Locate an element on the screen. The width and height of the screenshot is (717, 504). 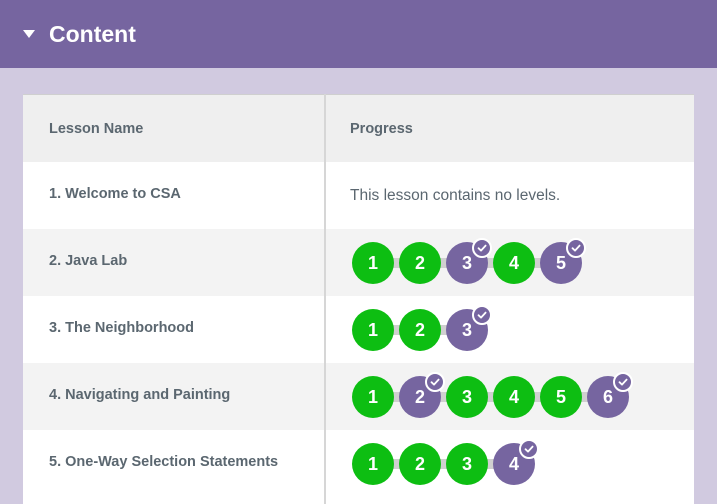
table-row: 4. Navigating and Painting 1 2 3 4 5 6 is located at coordinates (358, 396).